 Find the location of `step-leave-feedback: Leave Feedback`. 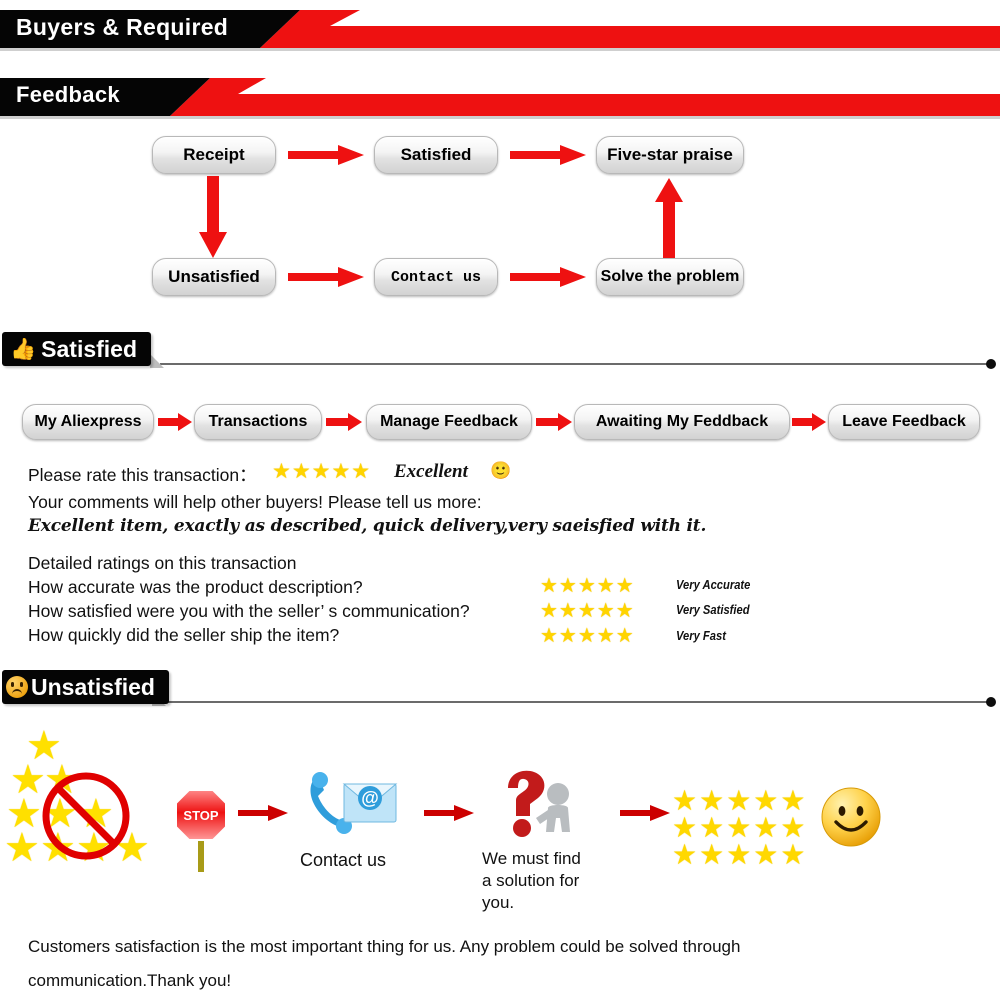

step-leave-feedback: Leave Feedback is located at coordinates (904, 422).